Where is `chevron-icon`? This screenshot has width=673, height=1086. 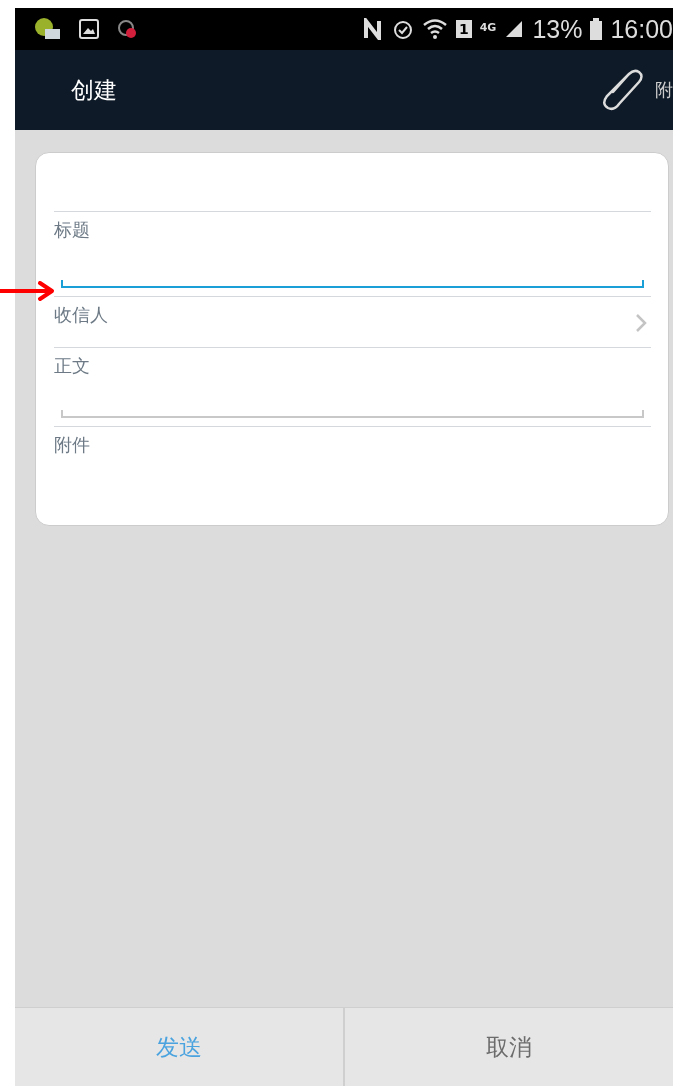 chevron-icon is located at coordinates (641, 323).